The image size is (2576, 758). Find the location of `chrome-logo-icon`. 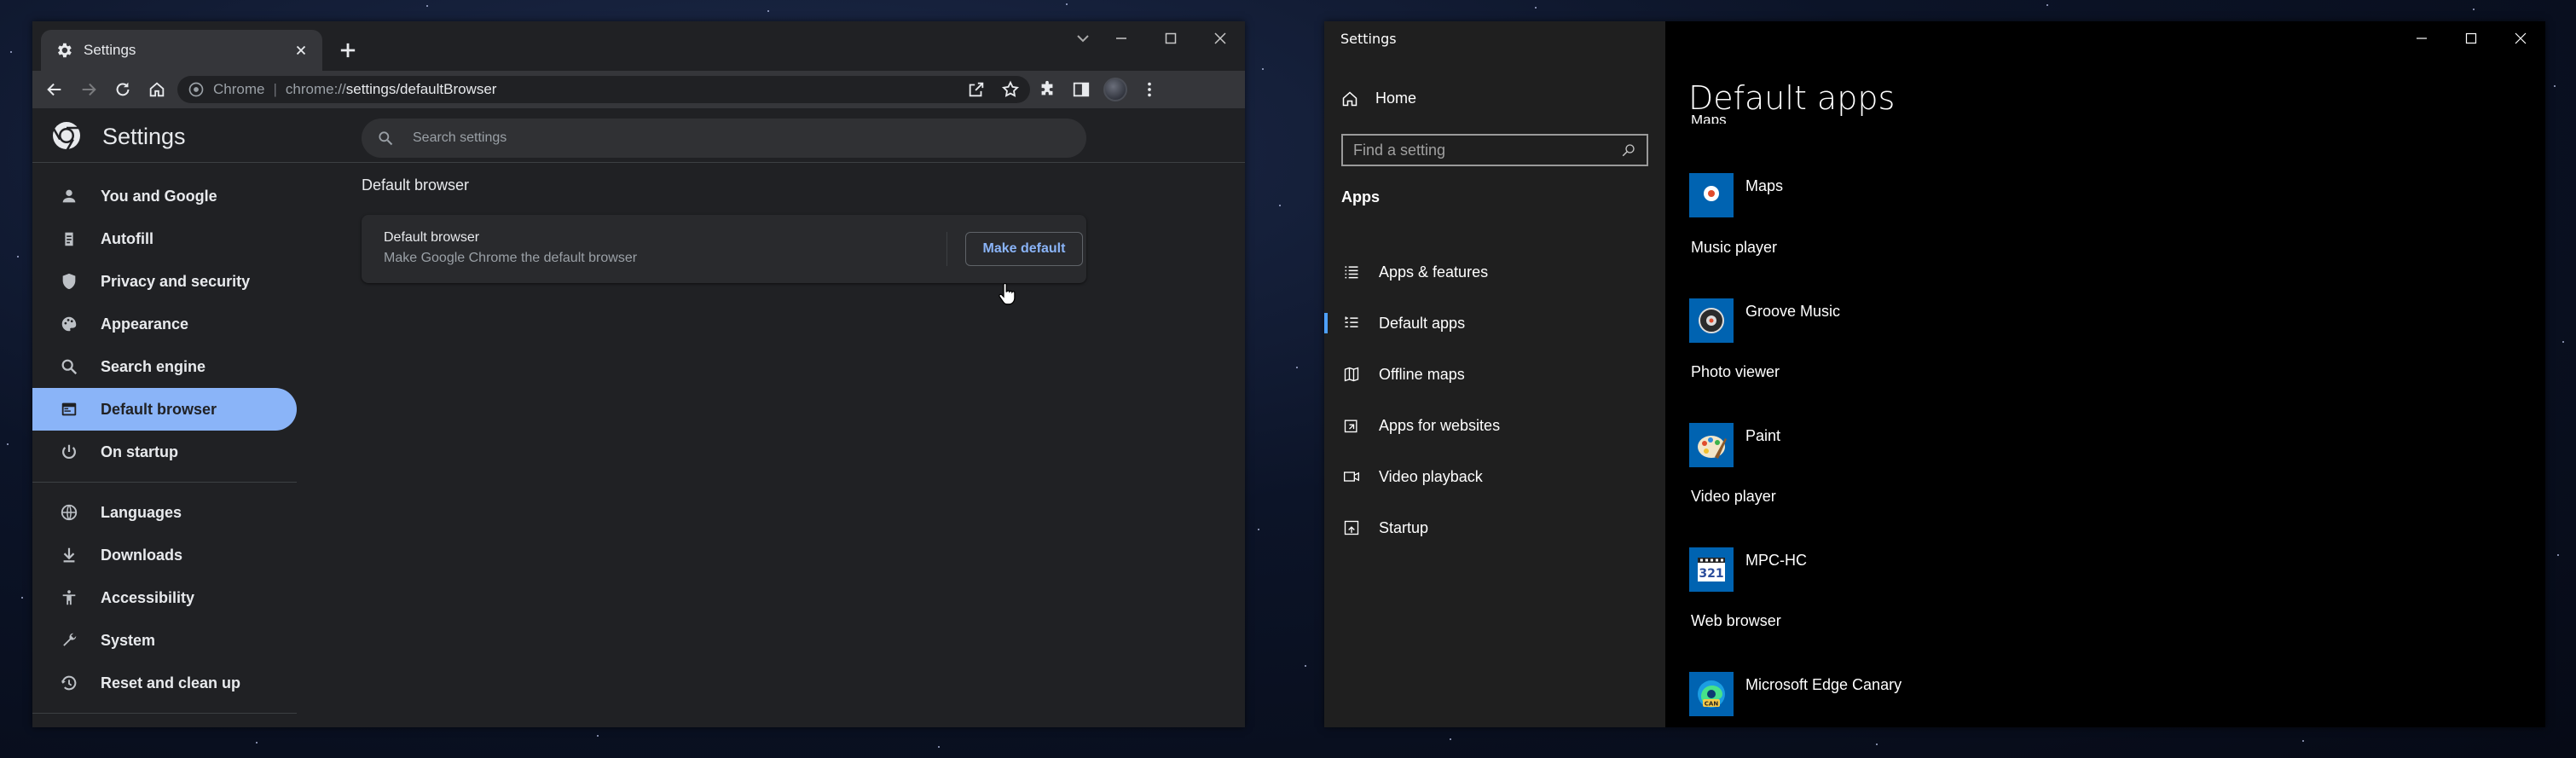

chrome-logo-icon is located at coordinates (66, 136).